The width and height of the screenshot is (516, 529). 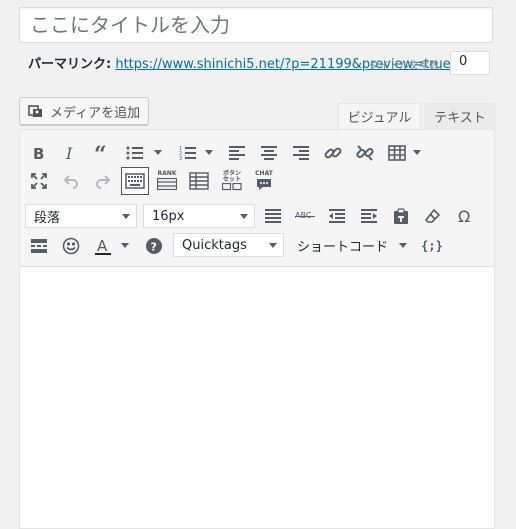 I want to click on tab-visual: ビジュアル, so click(x=379, y=116).